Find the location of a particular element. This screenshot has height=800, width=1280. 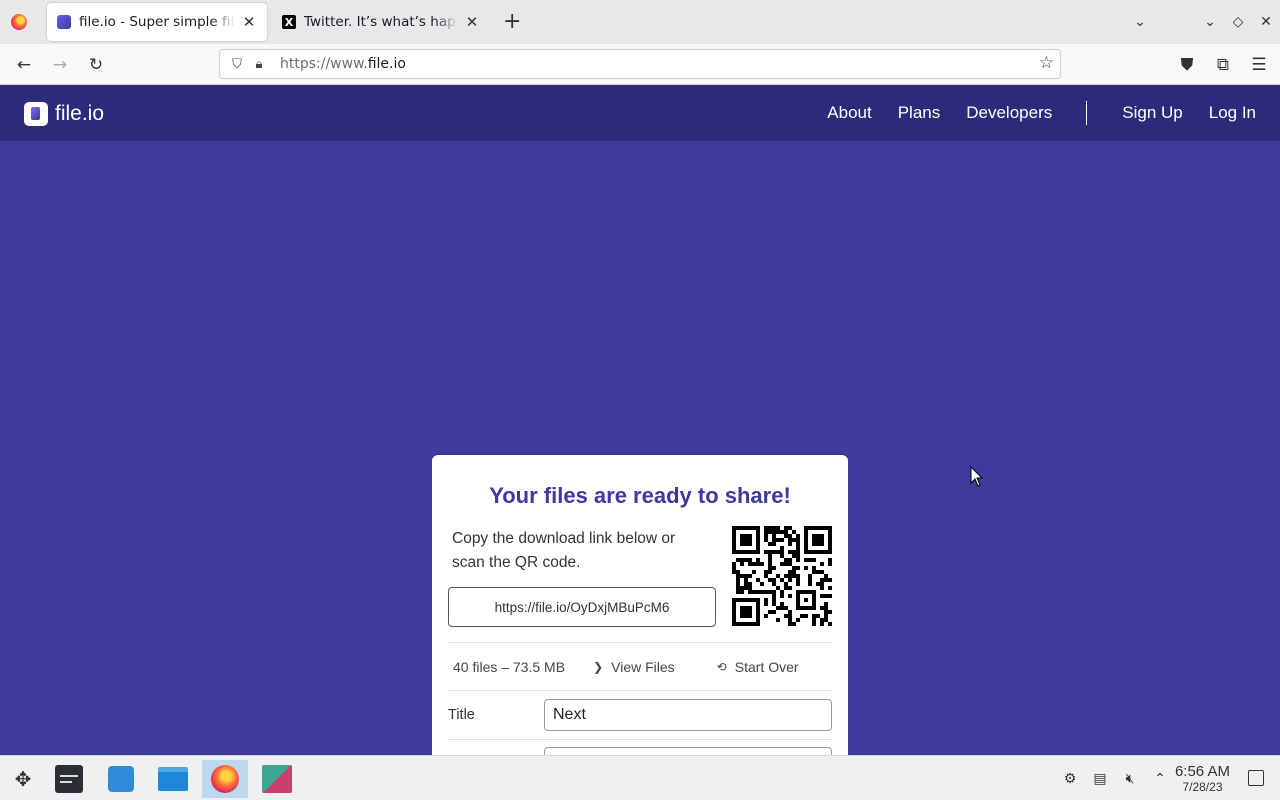

back-arrow-icon: ← is located at coordinates (24, 65).